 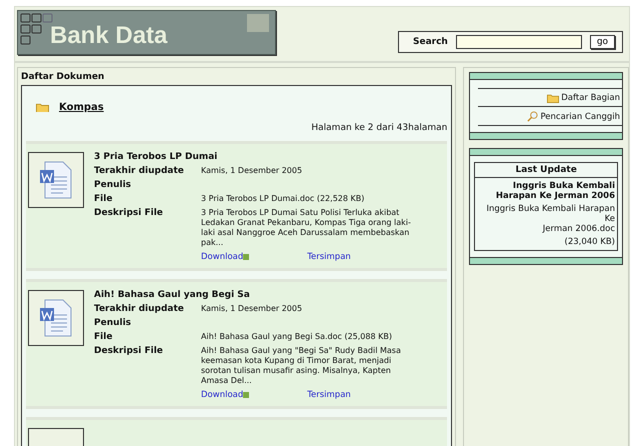 I want to click on logo-text: Bank Data, so click(x=109, y=36).